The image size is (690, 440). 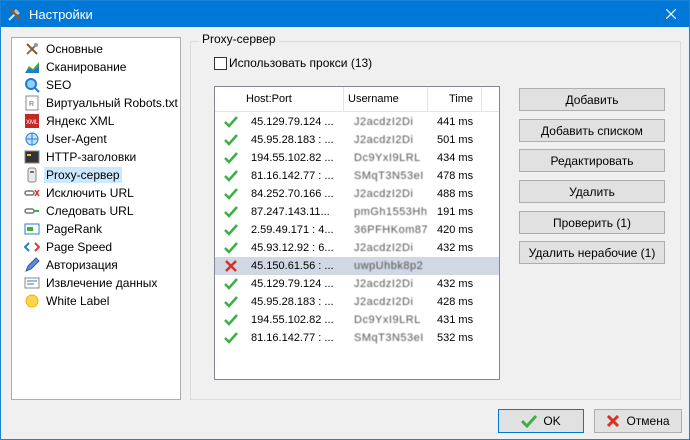 I want to click on close-button, so click(x=671, y=14).